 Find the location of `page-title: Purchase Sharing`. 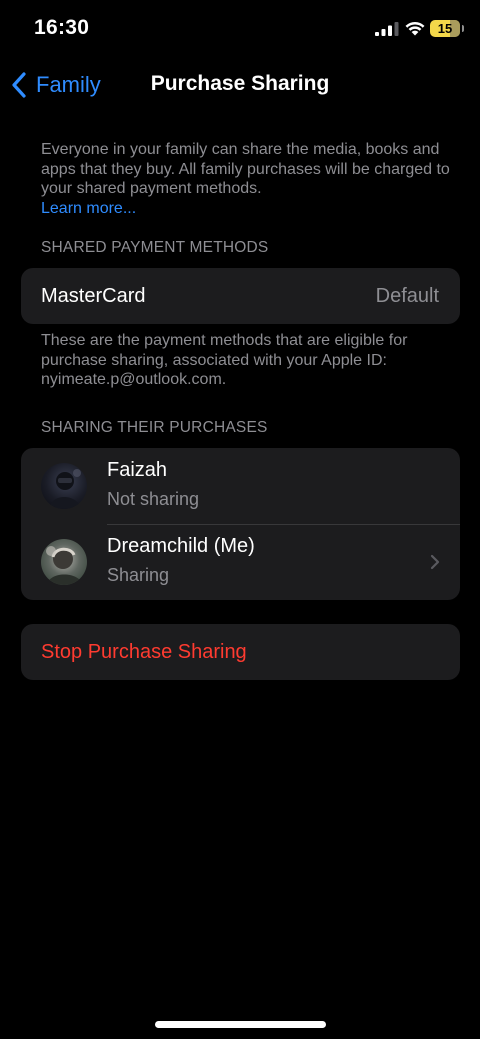

page-title: Purchase Sharing is located at coordinates (240, 83).